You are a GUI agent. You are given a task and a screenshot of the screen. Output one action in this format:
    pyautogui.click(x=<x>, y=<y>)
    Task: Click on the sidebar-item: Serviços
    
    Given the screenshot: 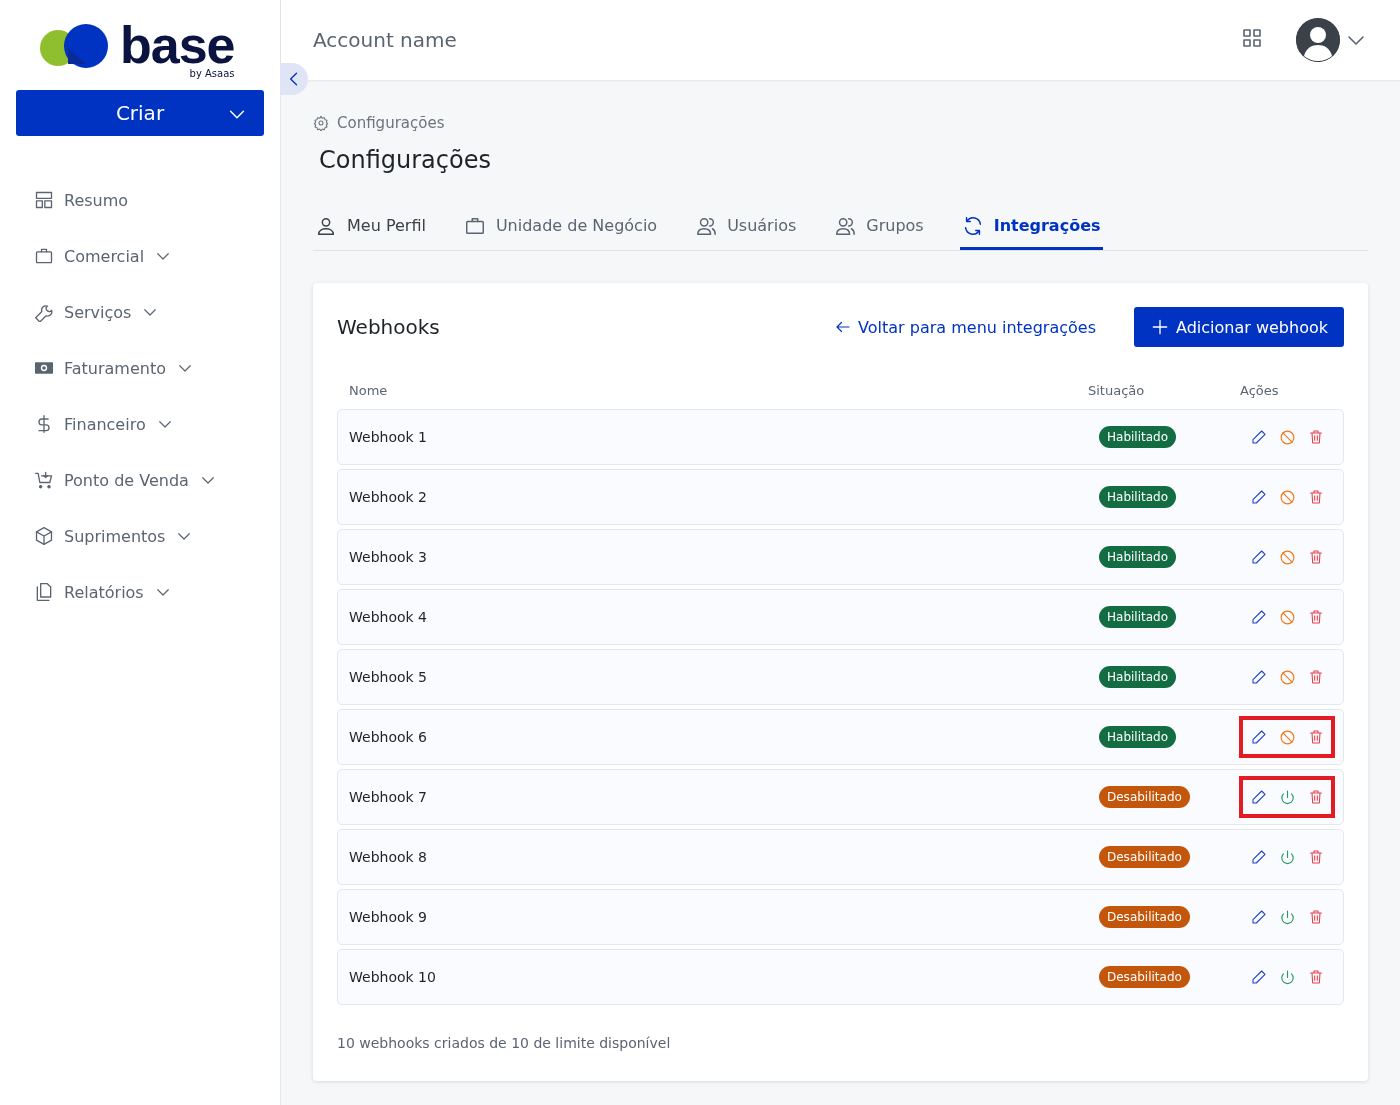 What is the action you would take?
    pyautogui.click(x=140, y=312)
    